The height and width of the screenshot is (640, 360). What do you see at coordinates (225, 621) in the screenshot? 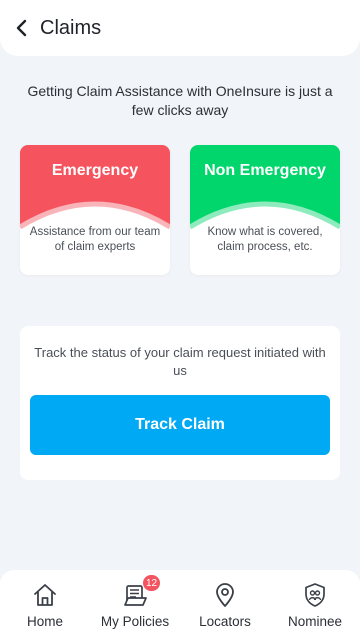
I see `nav-label-locators: Locators` at bounding box center [225, 621].